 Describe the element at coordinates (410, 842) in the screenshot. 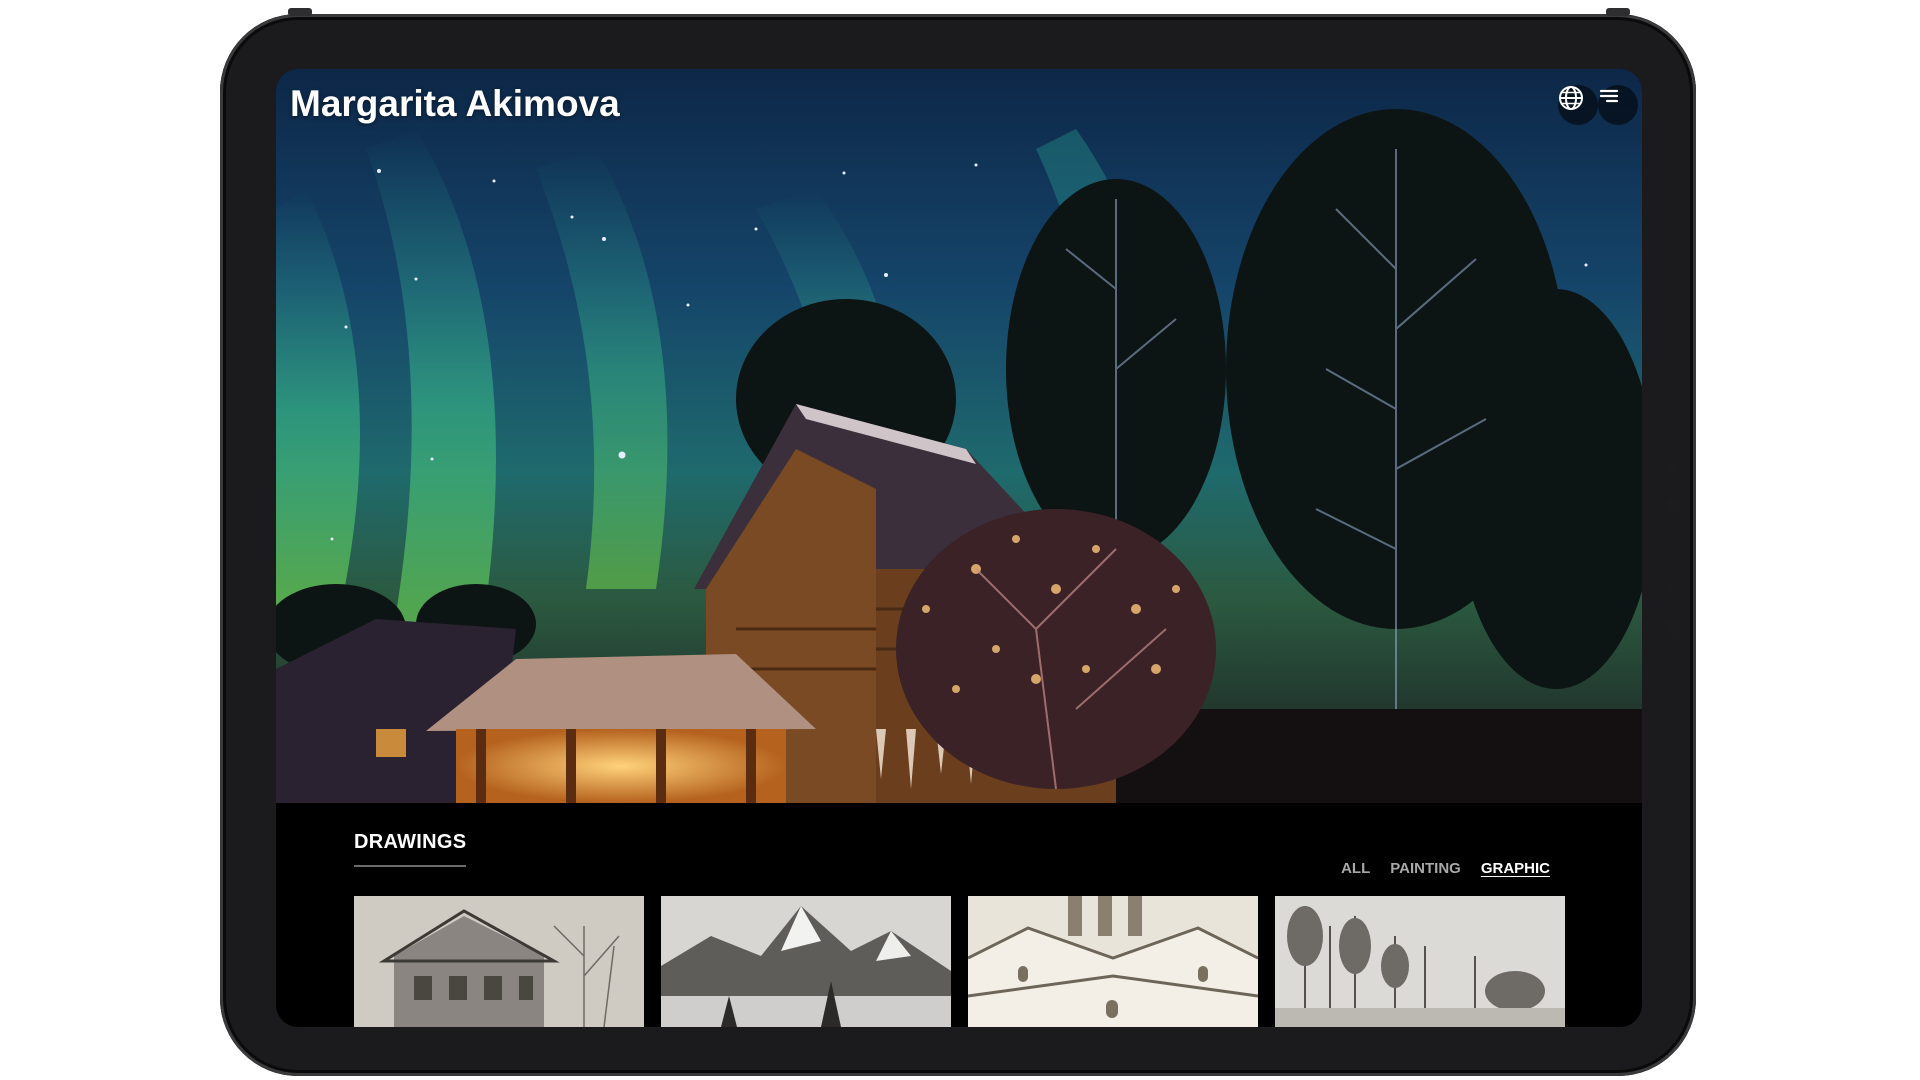

I see `section-title: DRAWINGS` at that location.